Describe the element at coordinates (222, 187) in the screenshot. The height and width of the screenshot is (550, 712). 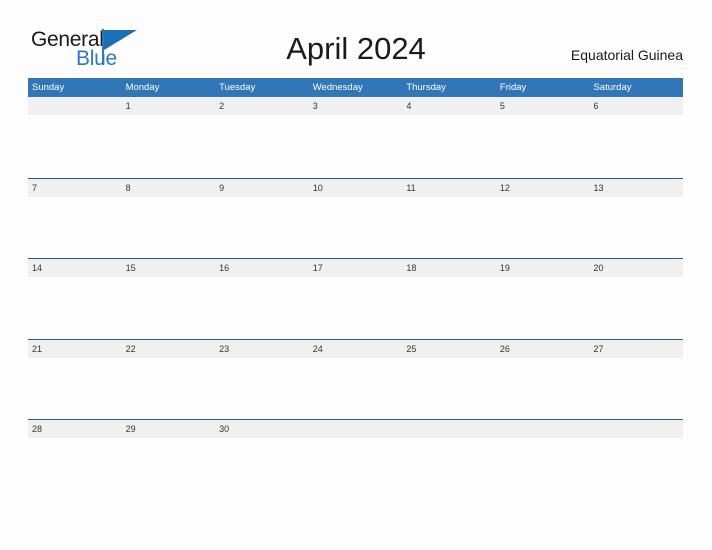
I see `day-number: 9` at that location.